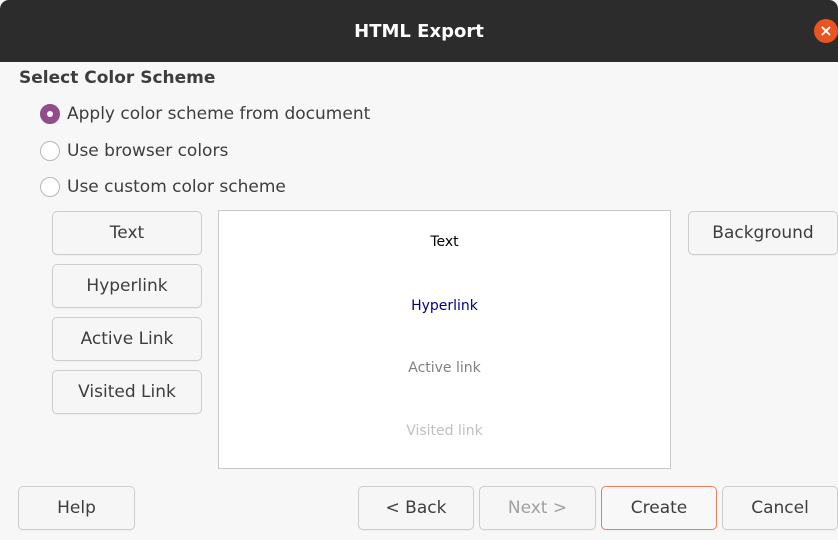 Image resolution: width=838 pixels, height=540 pixels. Describe the element at coordinates (148, 151) in the screenshot. I see `radio-label: Use browser colors` at that location.